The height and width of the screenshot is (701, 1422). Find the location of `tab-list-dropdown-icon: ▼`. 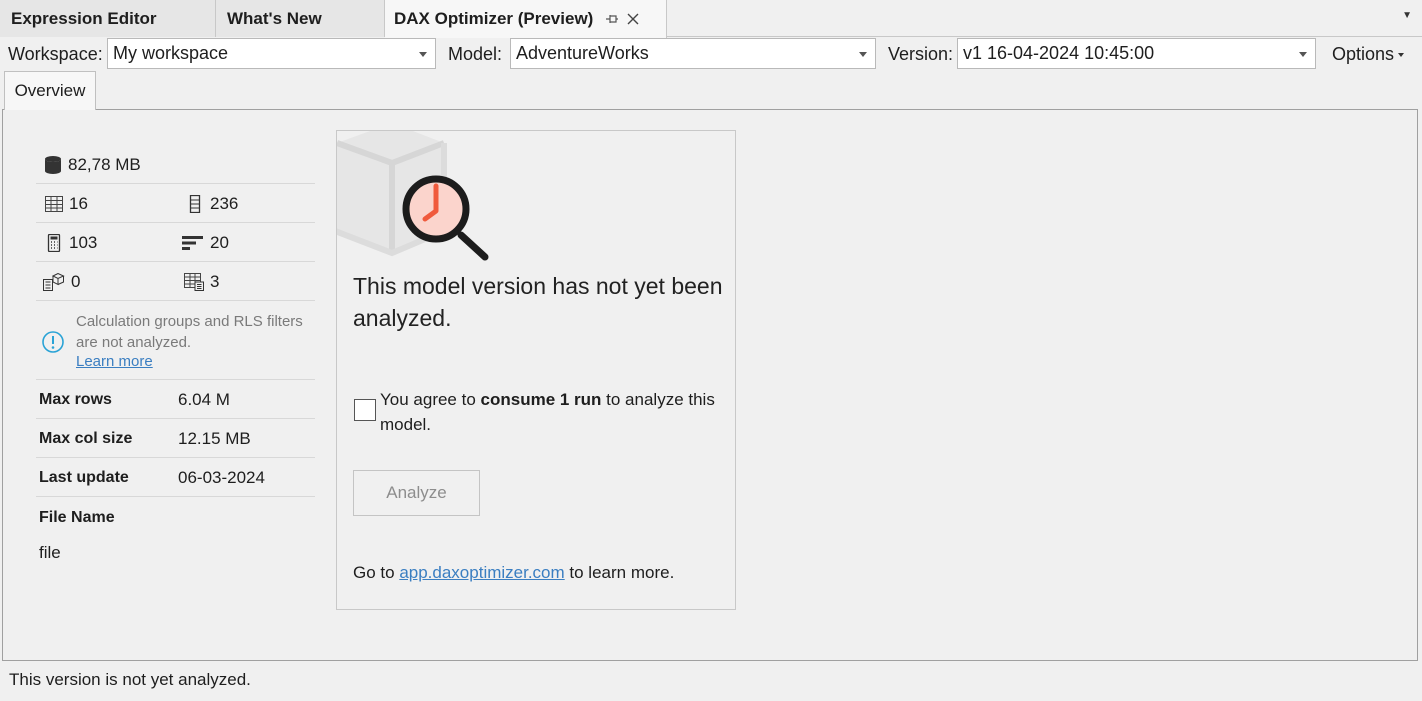

tab-list-dropdown-icon: ▼ is located at coordinates (1407, 15).